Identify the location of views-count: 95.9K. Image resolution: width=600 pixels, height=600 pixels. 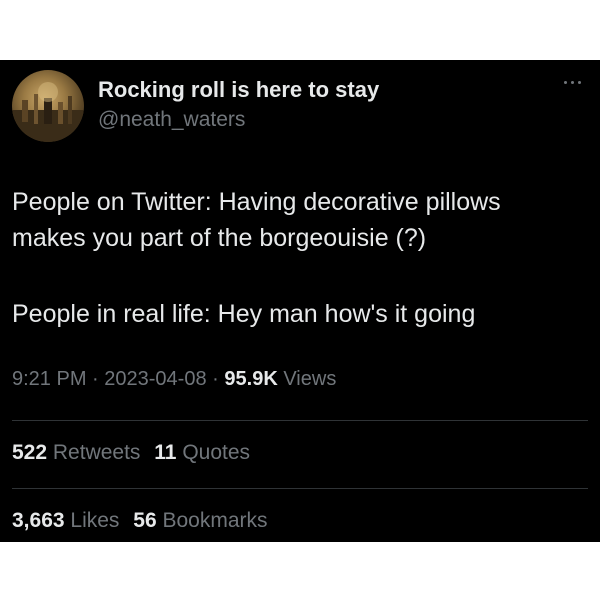
(251, 379).